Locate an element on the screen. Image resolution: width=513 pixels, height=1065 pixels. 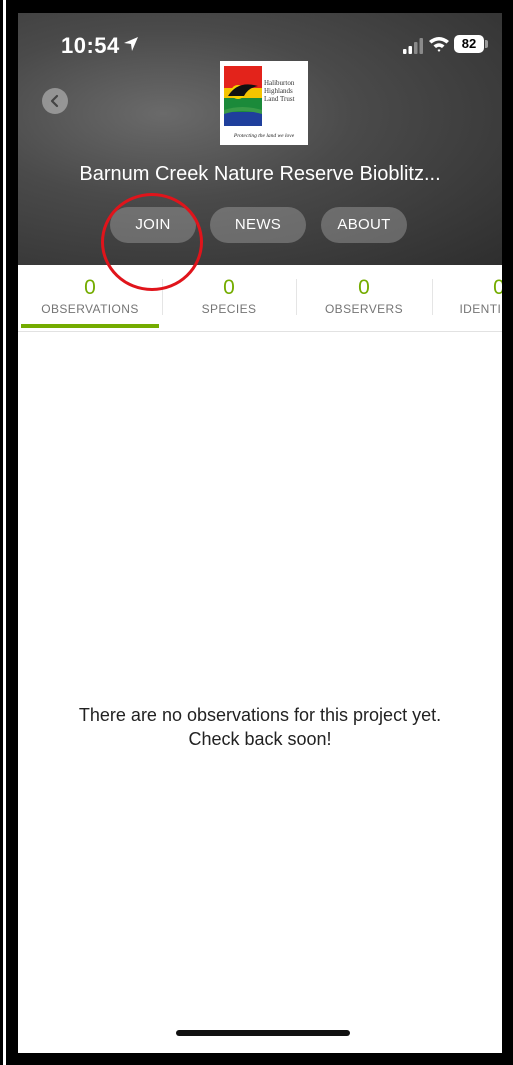
observers-label: OBSERVERS is located at coordinates (364, 309).